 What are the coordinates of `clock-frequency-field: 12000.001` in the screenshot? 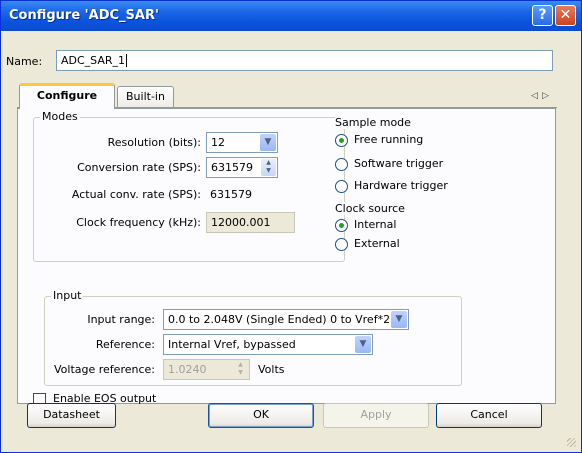 It's located at (250, 222).